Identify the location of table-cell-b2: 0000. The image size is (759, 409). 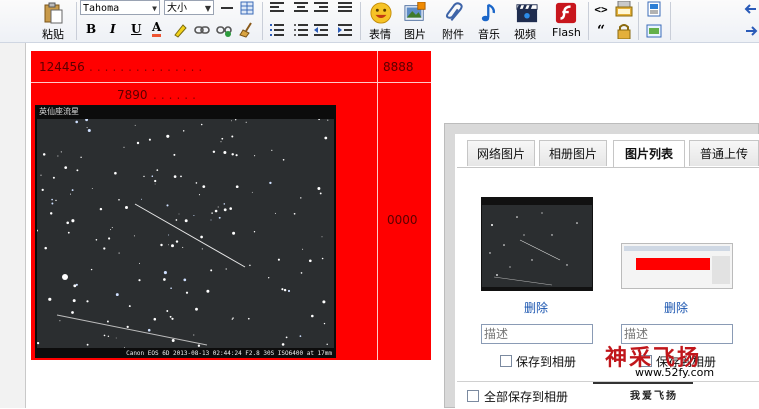
(402, 220).